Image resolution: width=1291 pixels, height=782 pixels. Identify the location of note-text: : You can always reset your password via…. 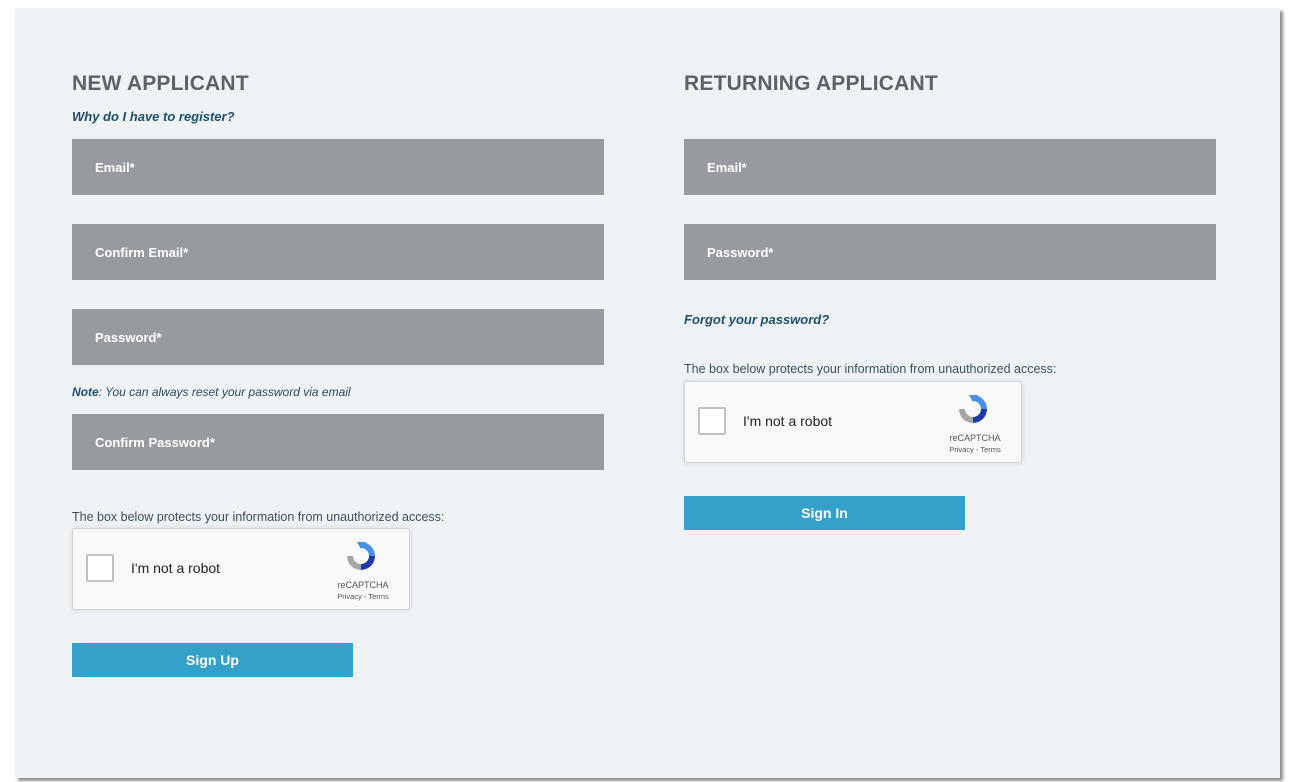
(224, 392).